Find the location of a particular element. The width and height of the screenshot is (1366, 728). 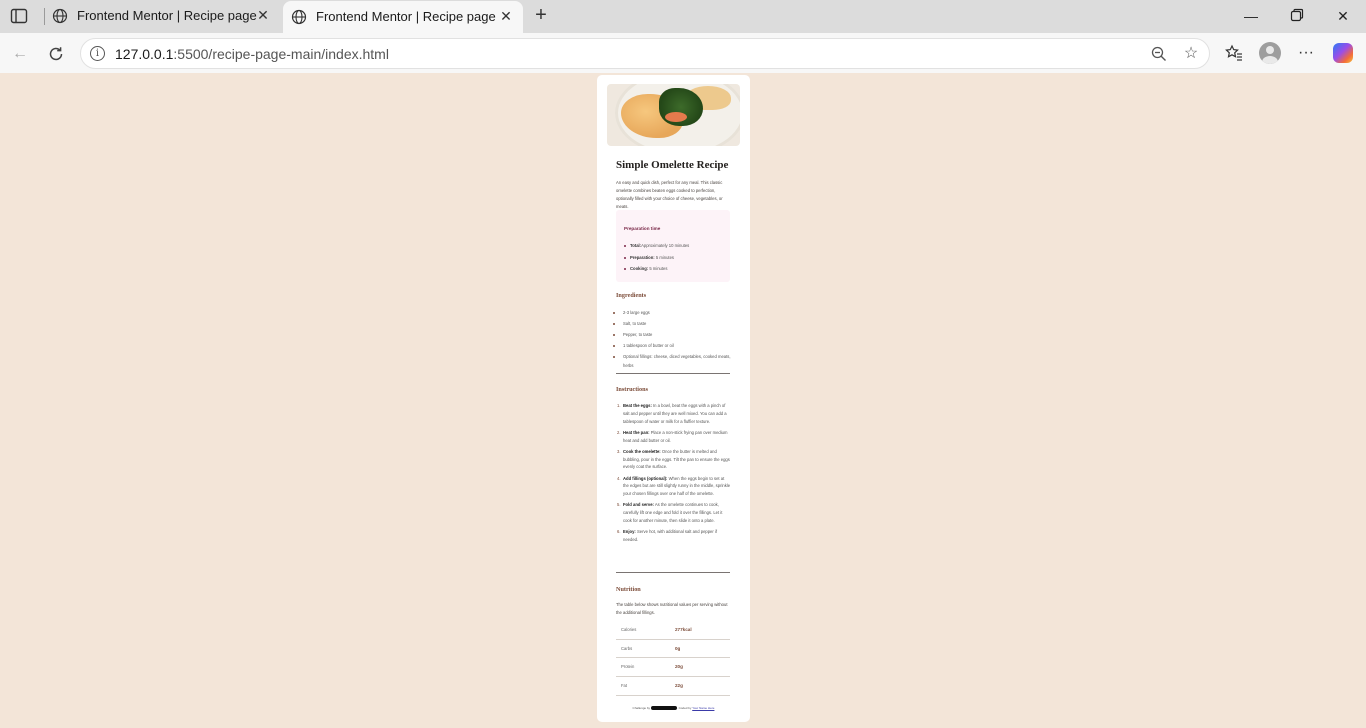

step-label: Enjoy: is located at coordinates (629, 532).